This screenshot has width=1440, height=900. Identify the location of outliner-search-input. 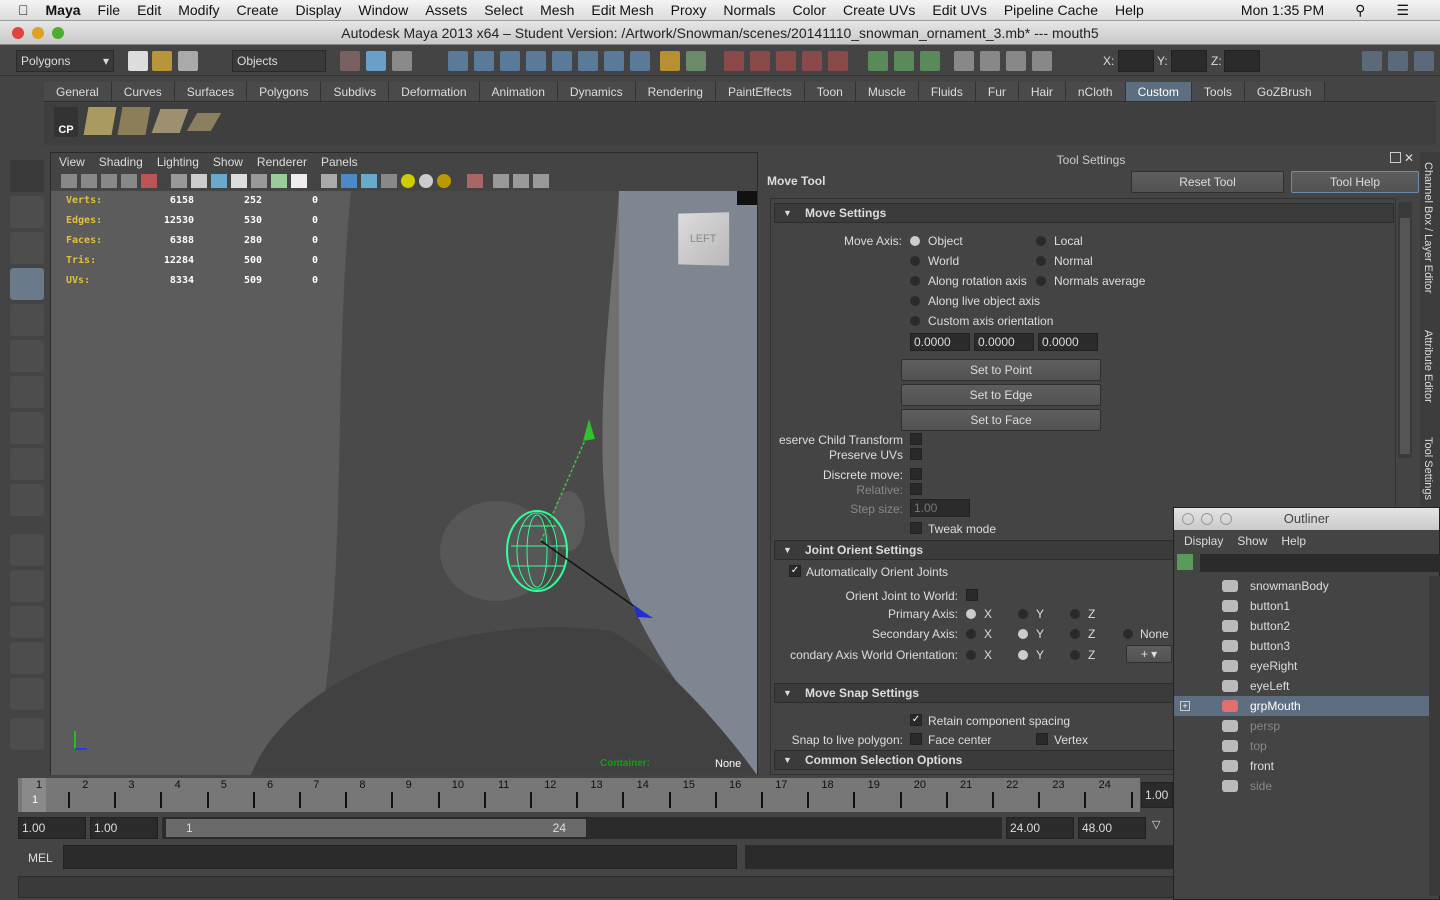
(1320, 563).